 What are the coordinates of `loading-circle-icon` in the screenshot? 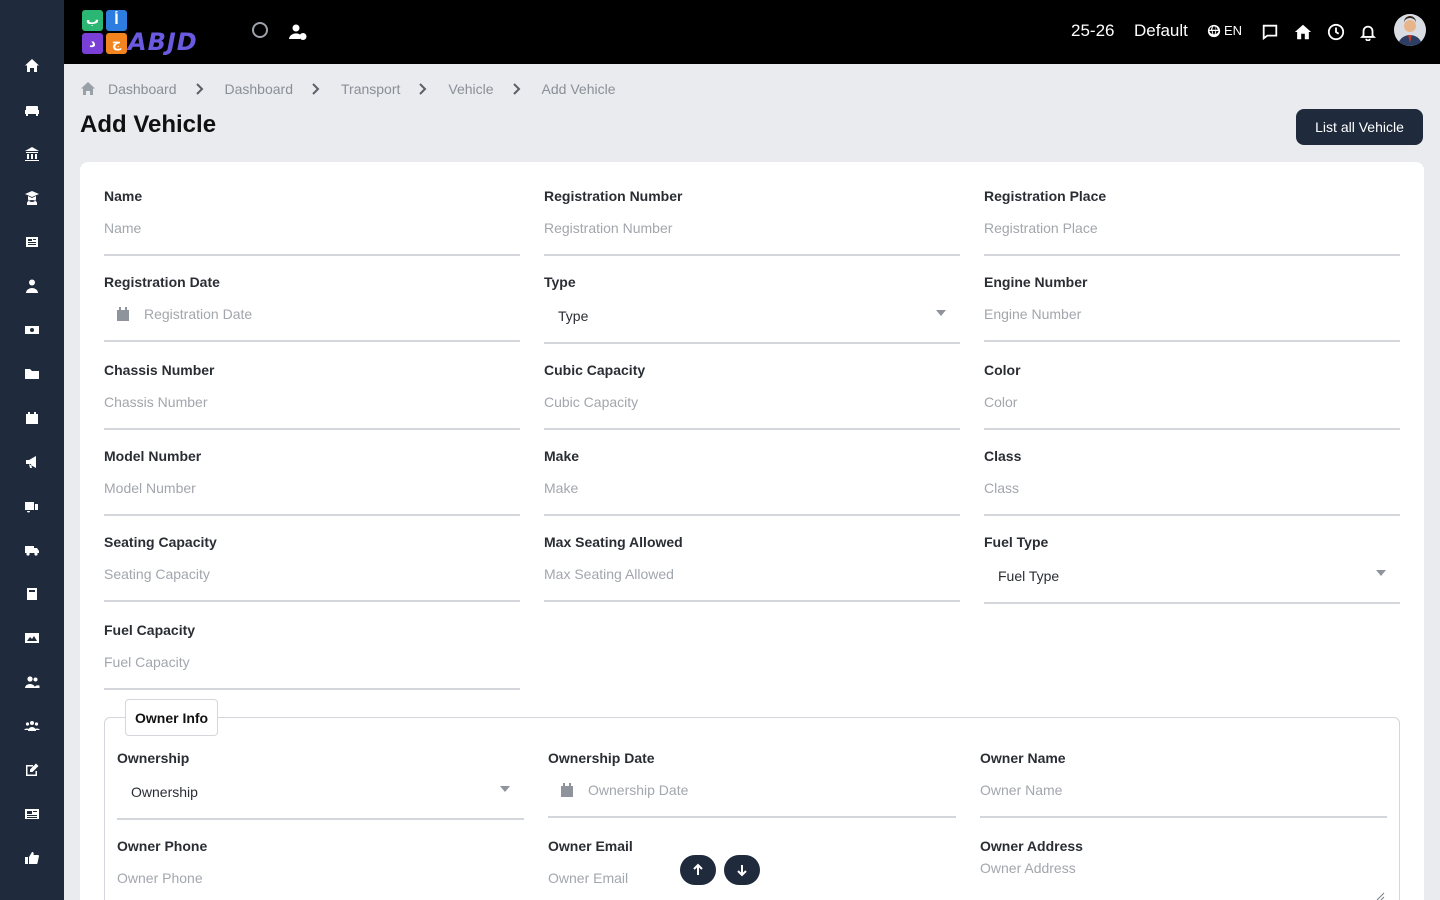 It's located at (260, 30).